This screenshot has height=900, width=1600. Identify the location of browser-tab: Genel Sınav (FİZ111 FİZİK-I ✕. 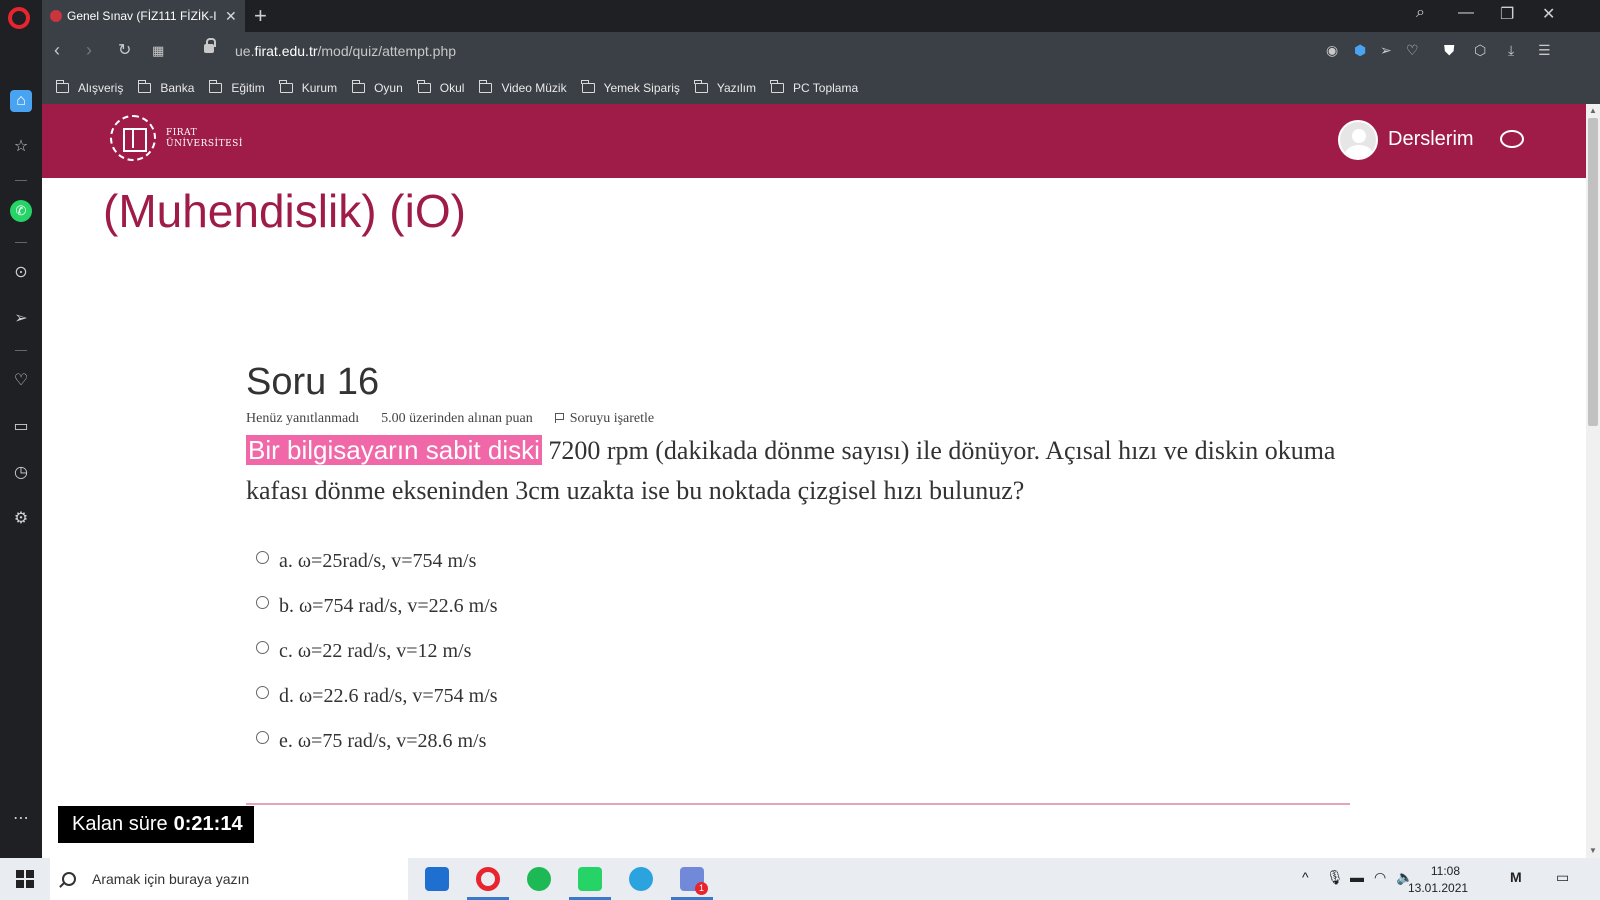
(143, 16).